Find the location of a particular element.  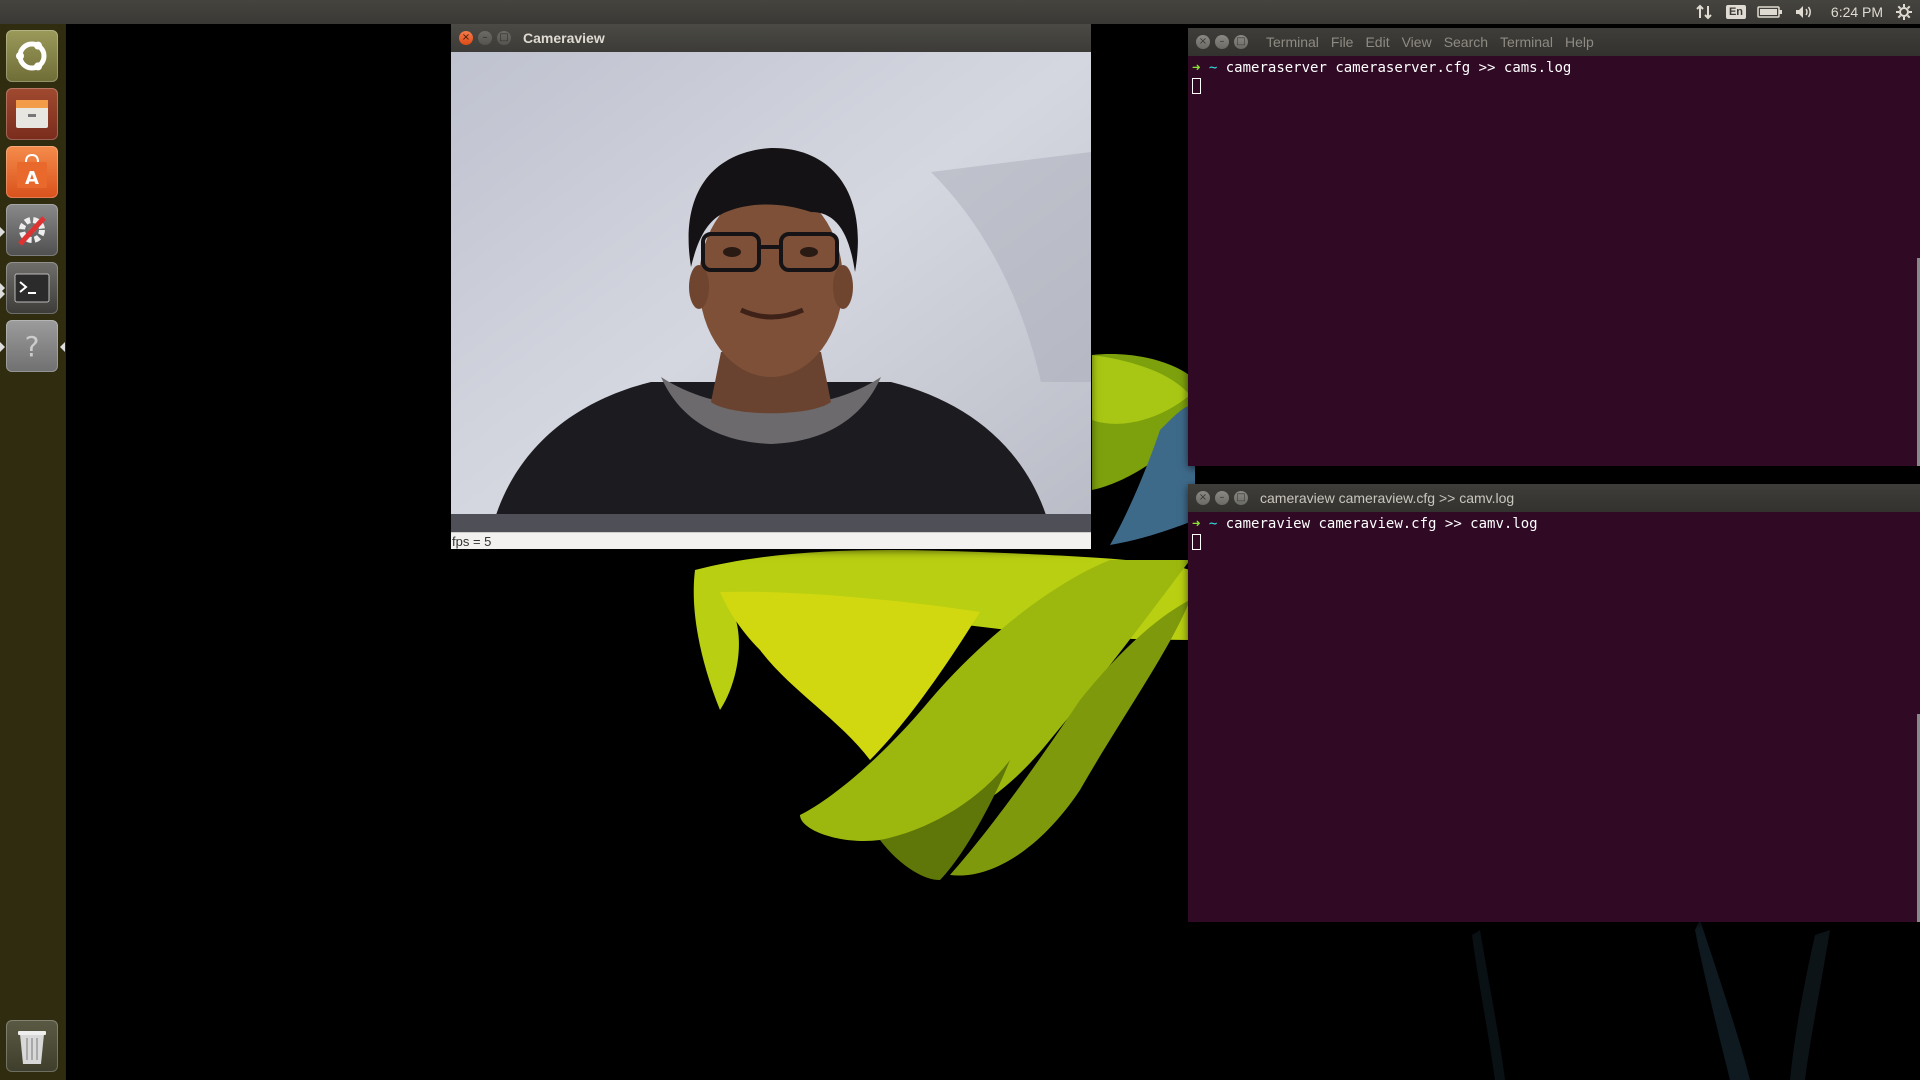

window-title: Cameraview is located at coordinates (564, 38).